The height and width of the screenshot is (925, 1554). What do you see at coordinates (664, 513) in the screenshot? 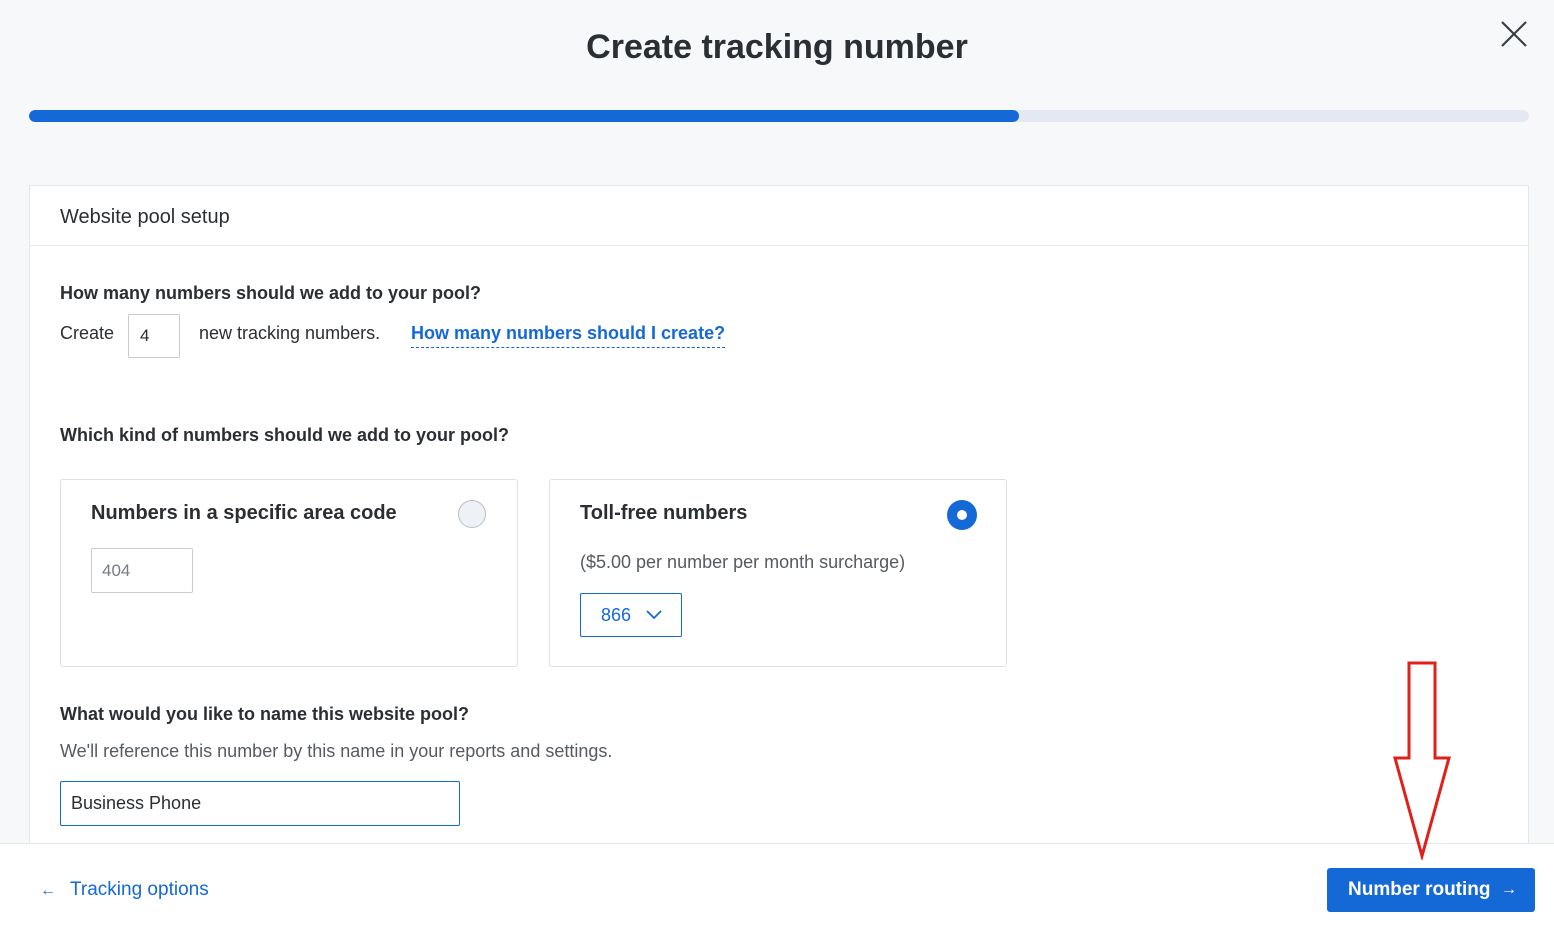
I see `toll-free-option-title: Toll-free numbers` at bounding box center [664, 513].